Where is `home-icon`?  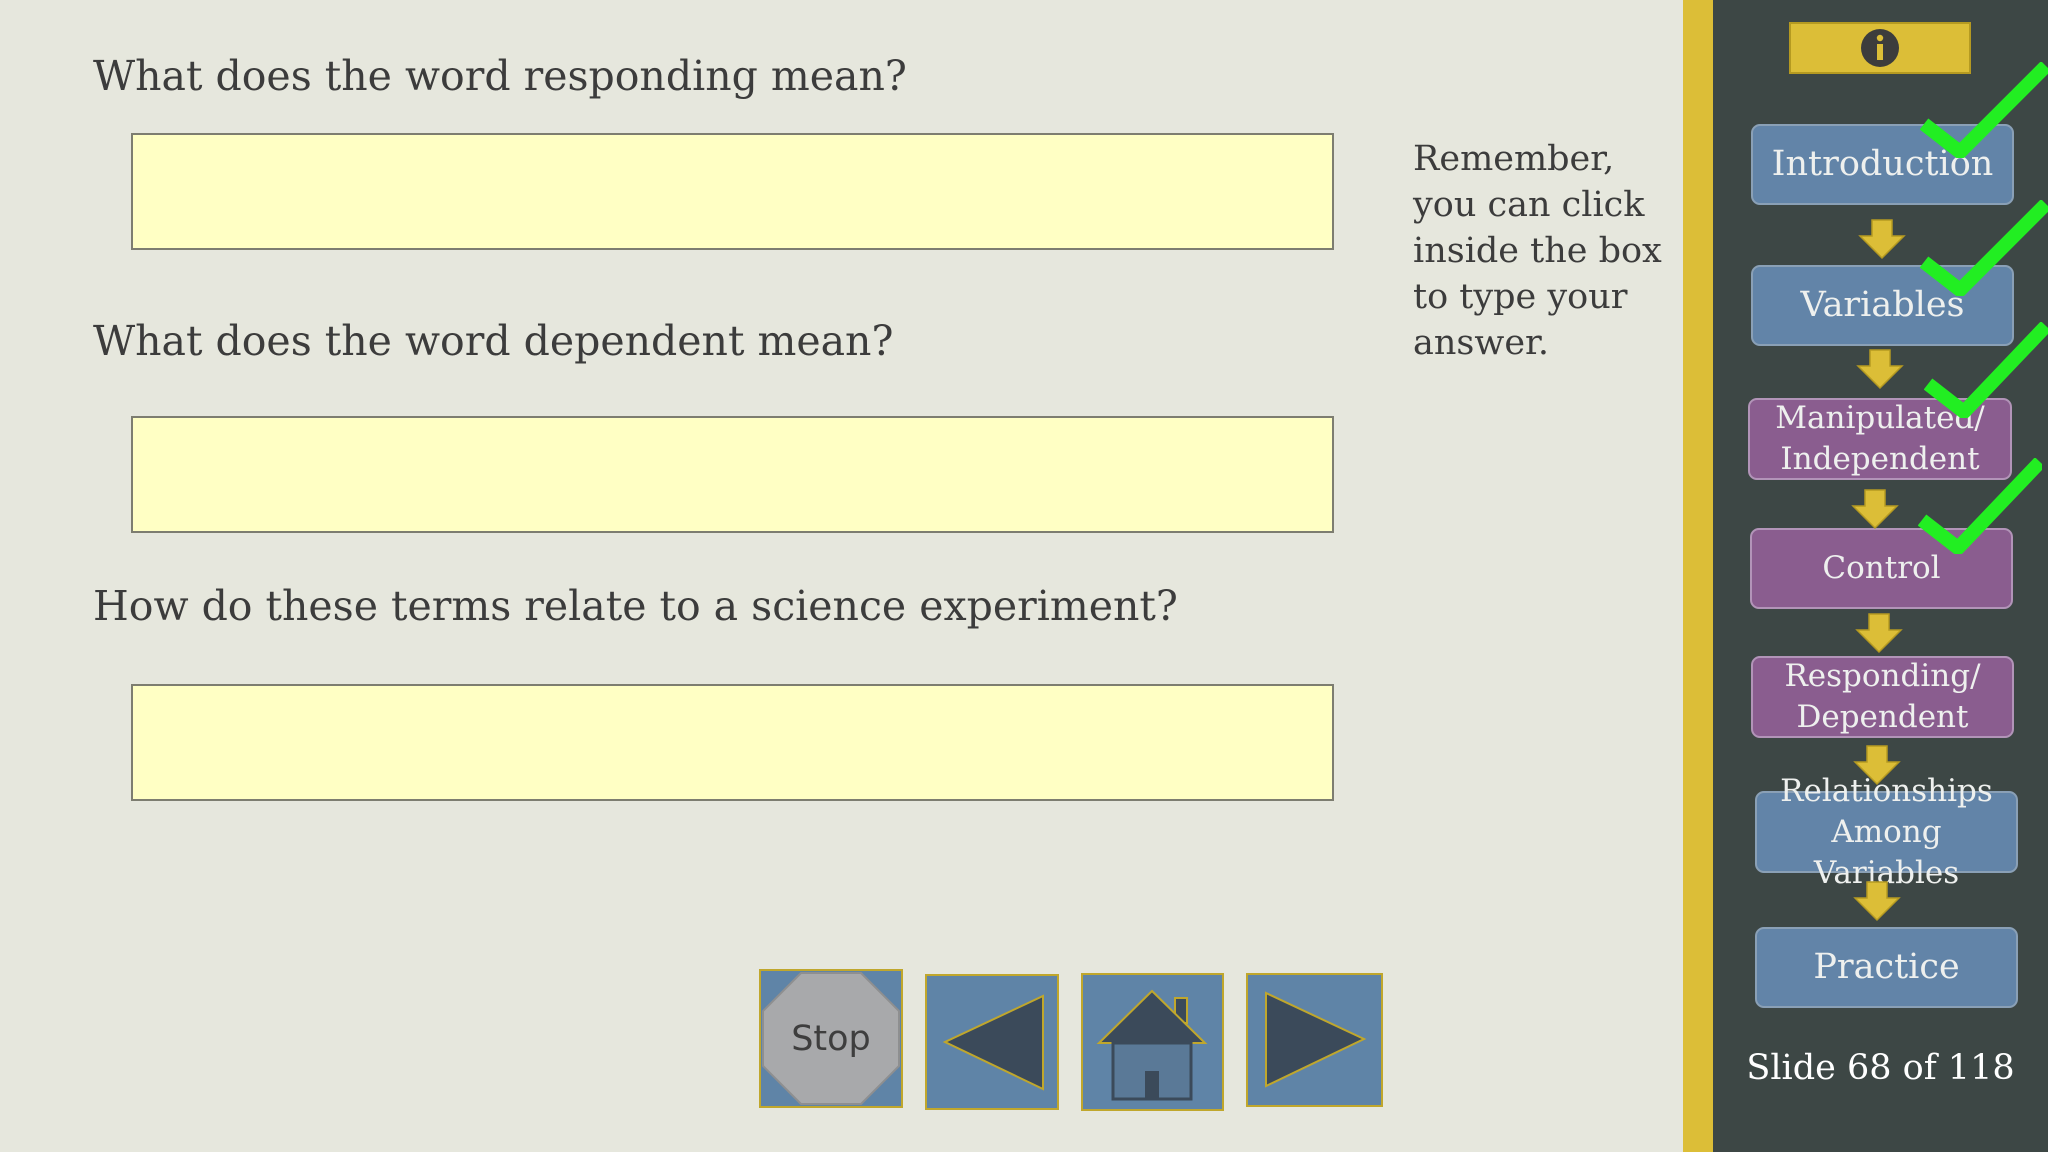
home-icon is located at coordinates (1152, 1045).